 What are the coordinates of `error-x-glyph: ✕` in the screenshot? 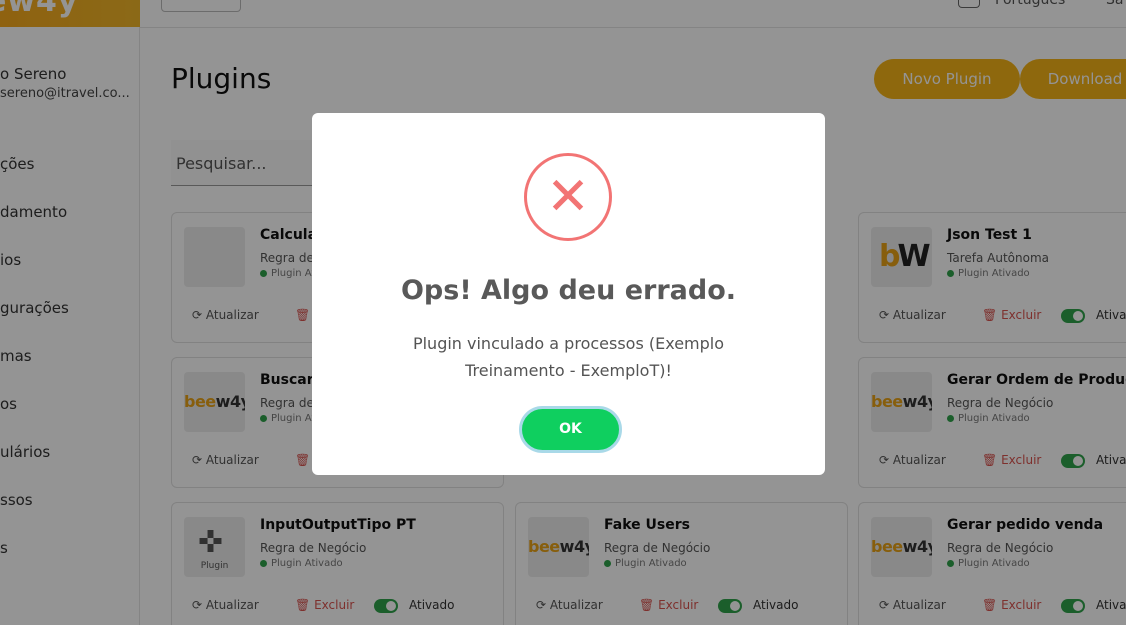 It's located at (568, 197).